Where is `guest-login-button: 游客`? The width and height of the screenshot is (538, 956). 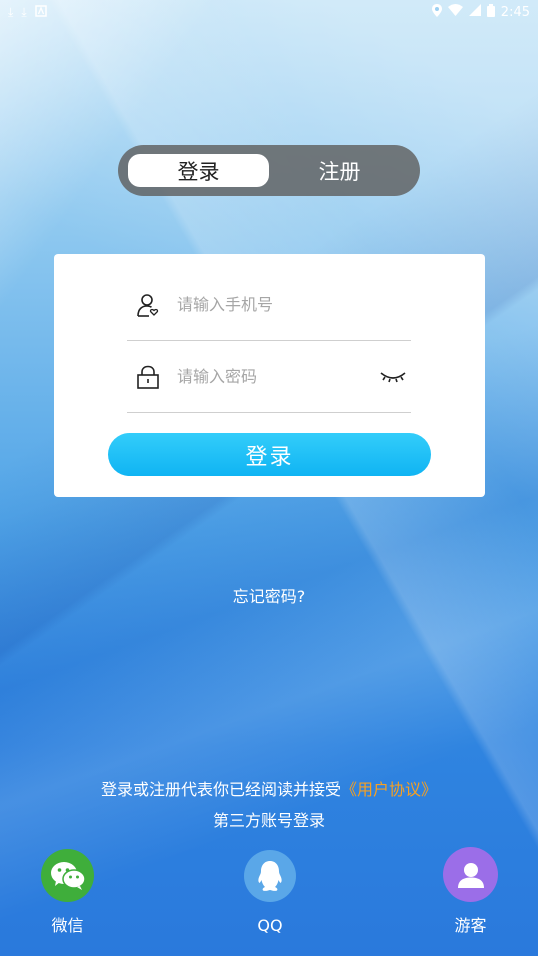
guest-login-button: 游客 is located at coordinates (470, 891).